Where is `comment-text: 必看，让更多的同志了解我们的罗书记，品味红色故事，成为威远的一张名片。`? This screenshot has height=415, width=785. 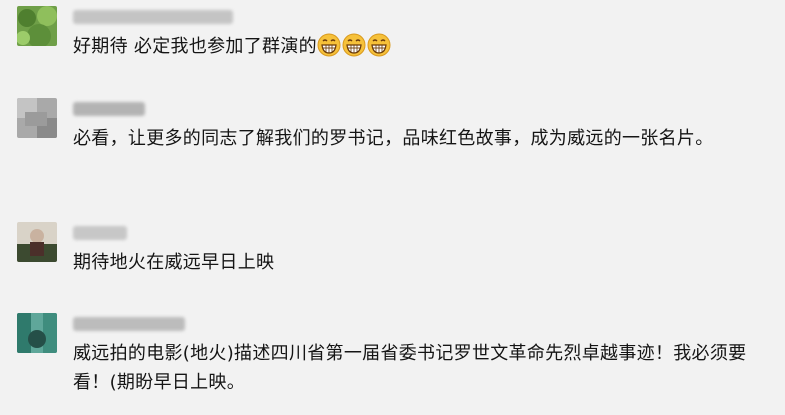 comment-text: 必看，让更多的同志了解我们的罗书记，品味红色故事，成为威远的一张名片。 is located at coordinates (423, 138).